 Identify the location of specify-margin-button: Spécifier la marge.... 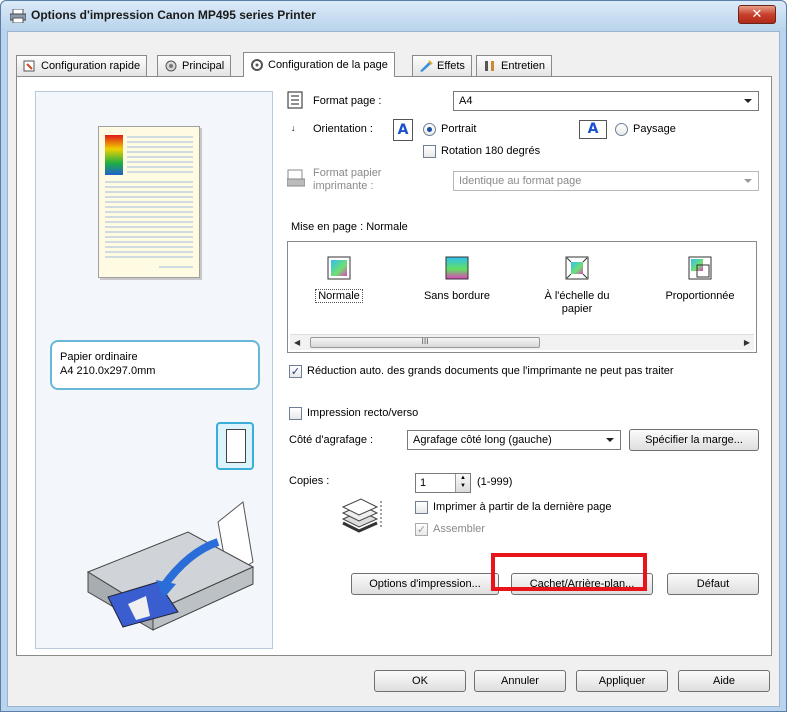
(694, 440).